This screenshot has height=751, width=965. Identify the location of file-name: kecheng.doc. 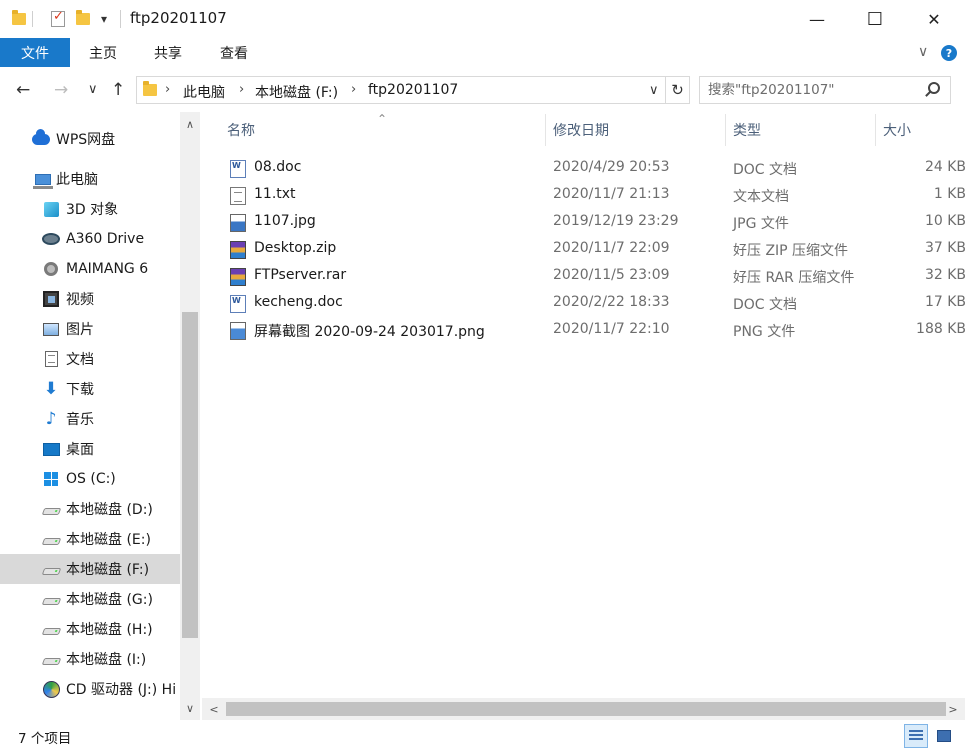
(298, 302).